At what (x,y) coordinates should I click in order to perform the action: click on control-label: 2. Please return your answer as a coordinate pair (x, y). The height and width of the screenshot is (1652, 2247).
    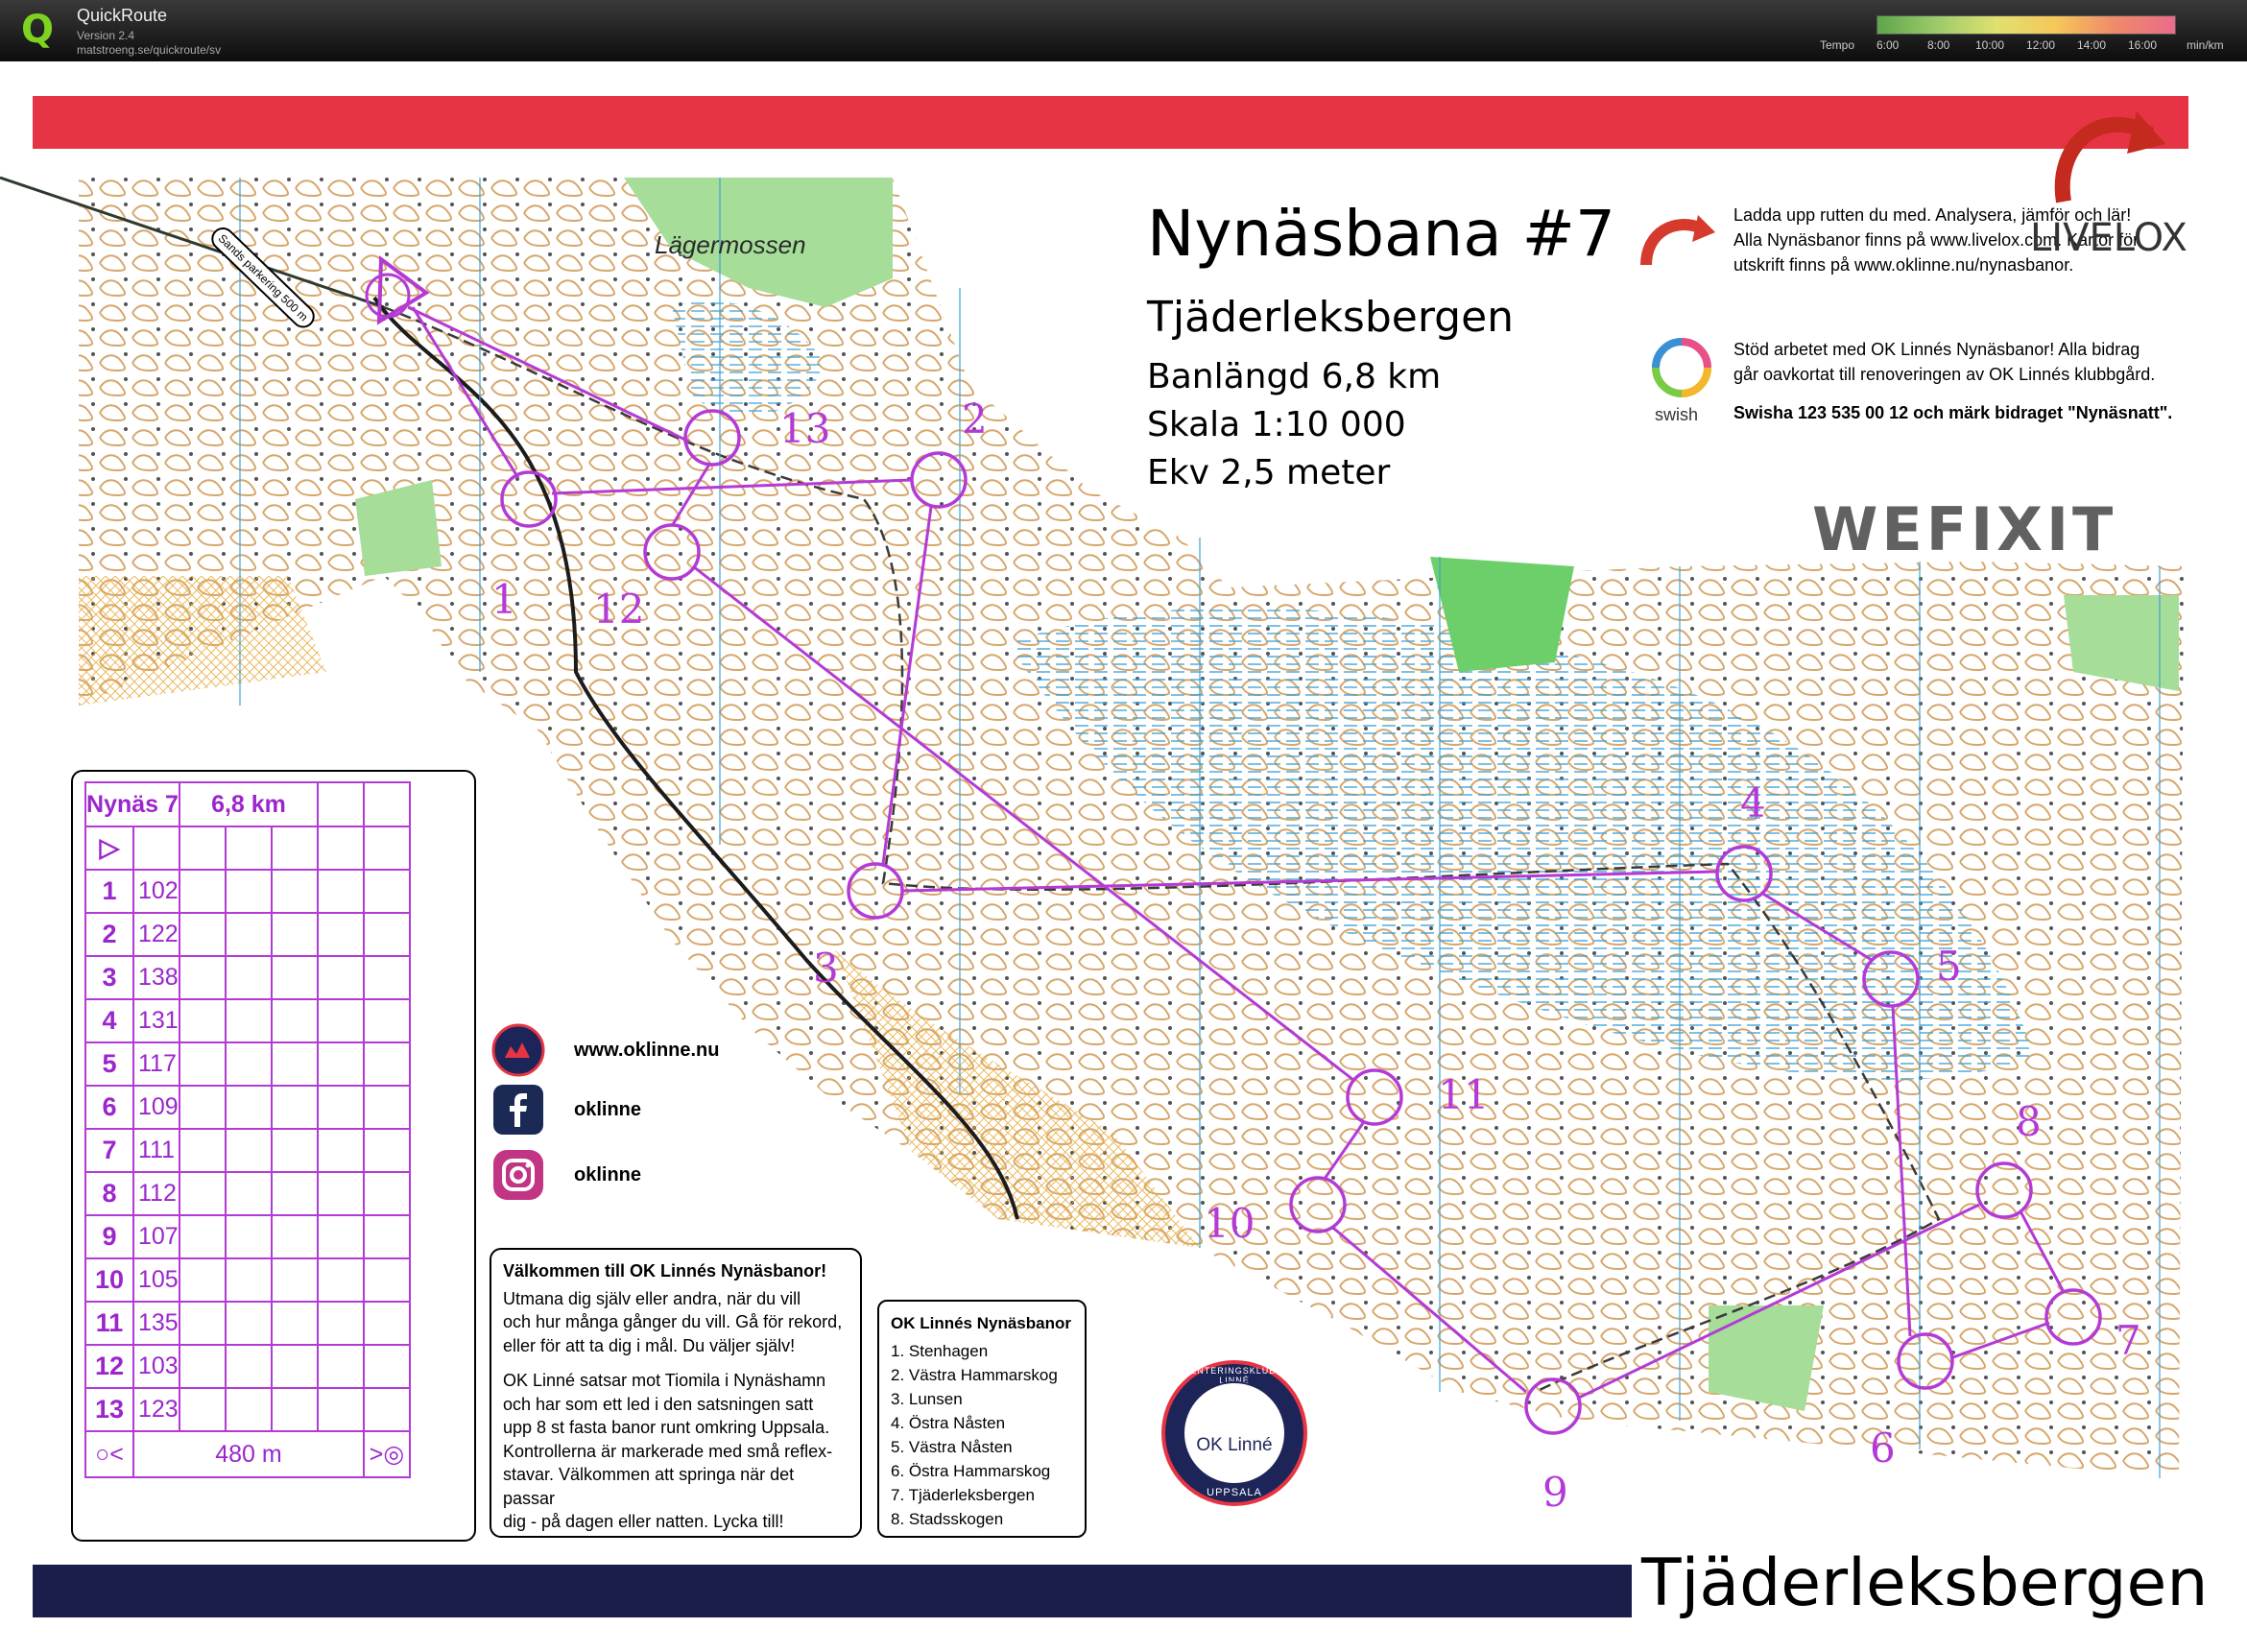
    Looking at the image, I should click on (975, 419).